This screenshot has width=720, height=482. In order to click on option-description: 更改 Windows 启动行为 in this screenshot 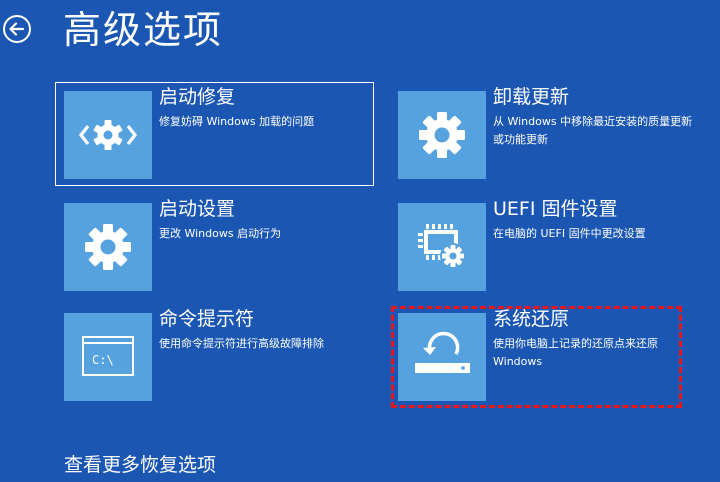, I will do `click(220, 233)`.